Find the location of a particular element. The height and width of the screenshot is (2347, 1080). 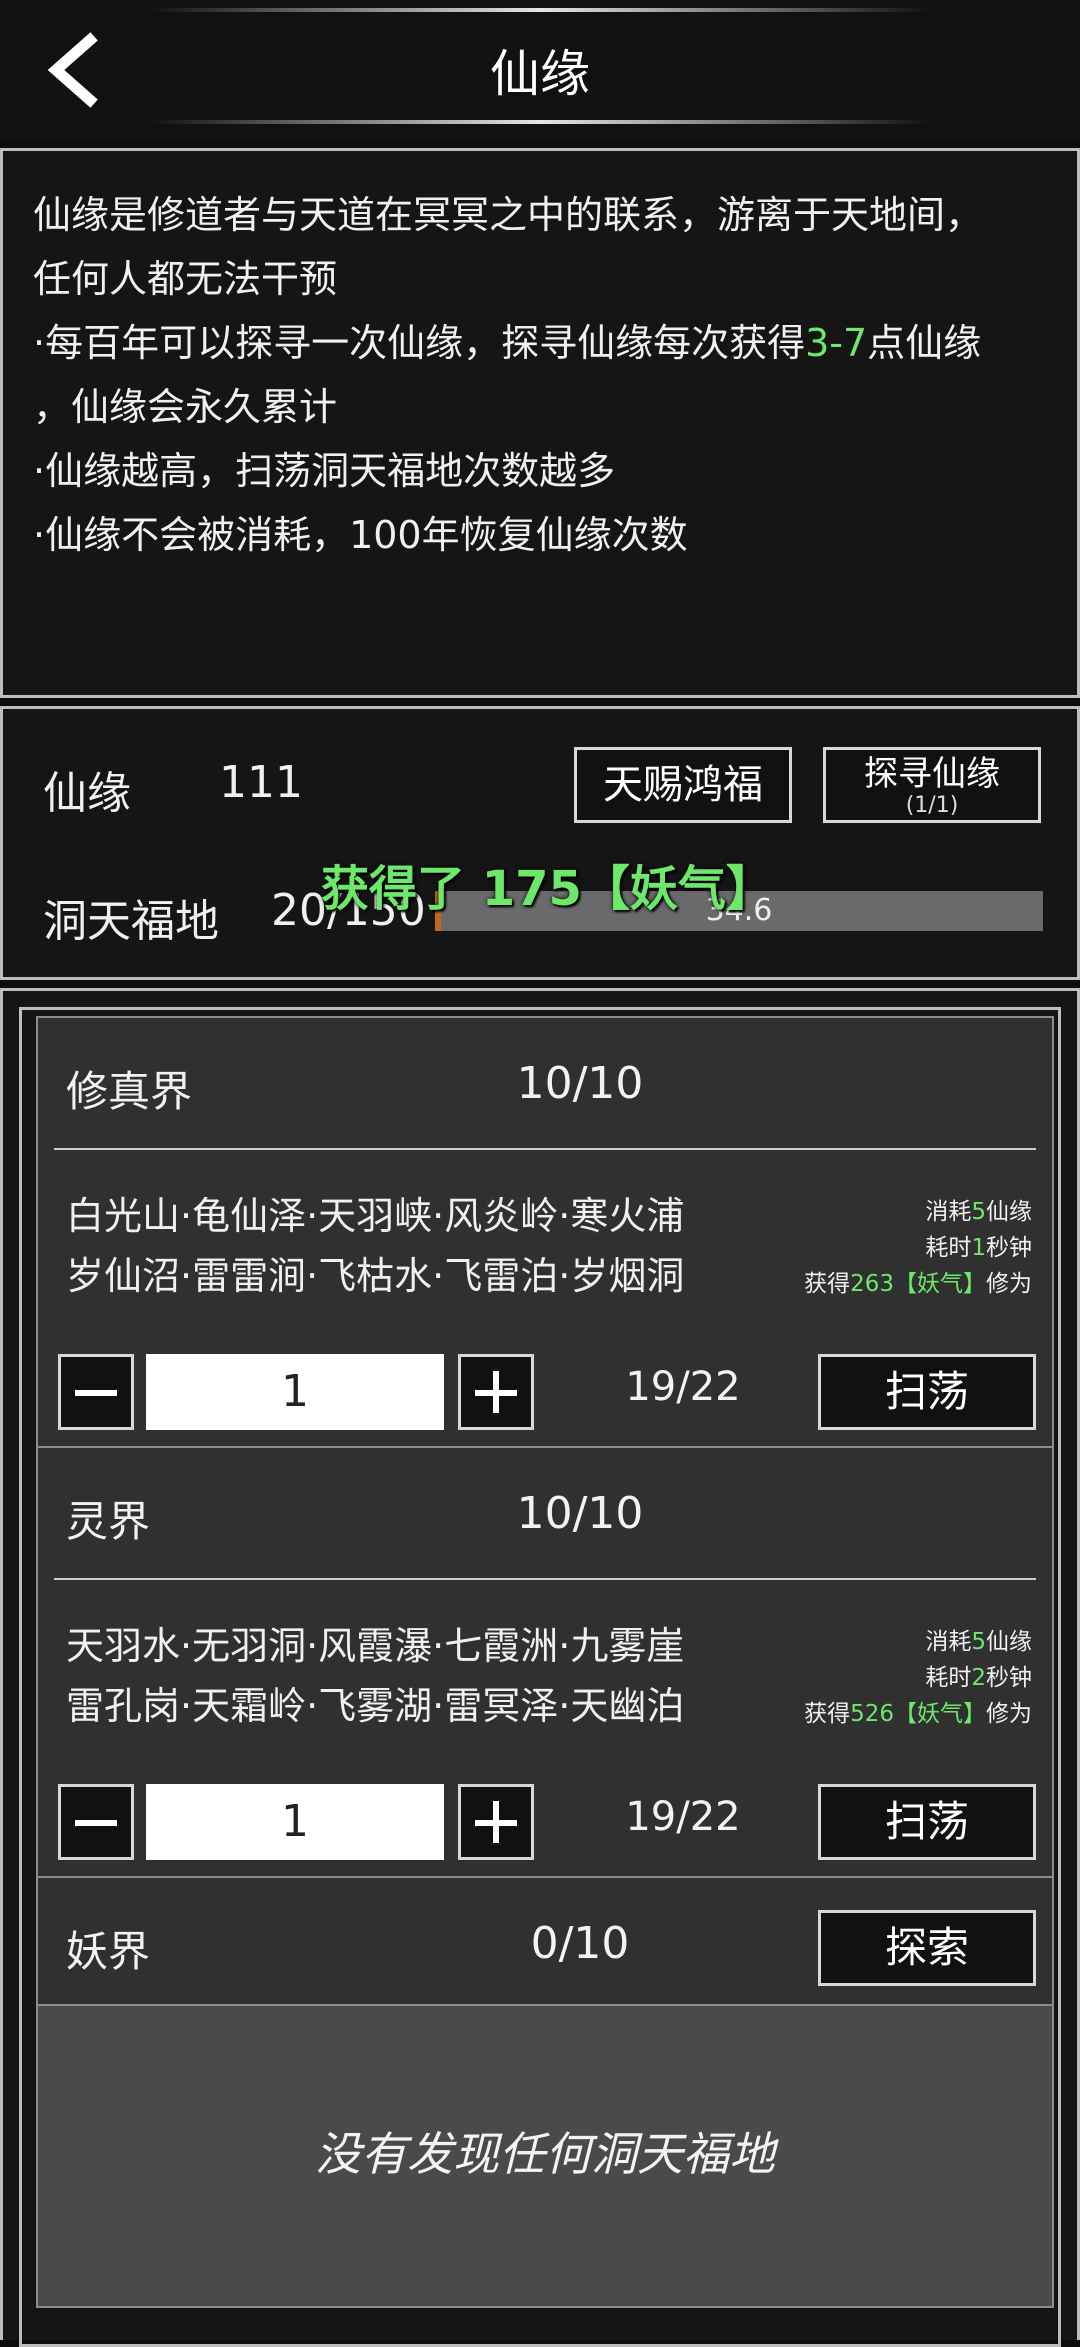

explore-xianyuan-button: 探寻仙缘 (1/1) is located at coordinates (932, 785).